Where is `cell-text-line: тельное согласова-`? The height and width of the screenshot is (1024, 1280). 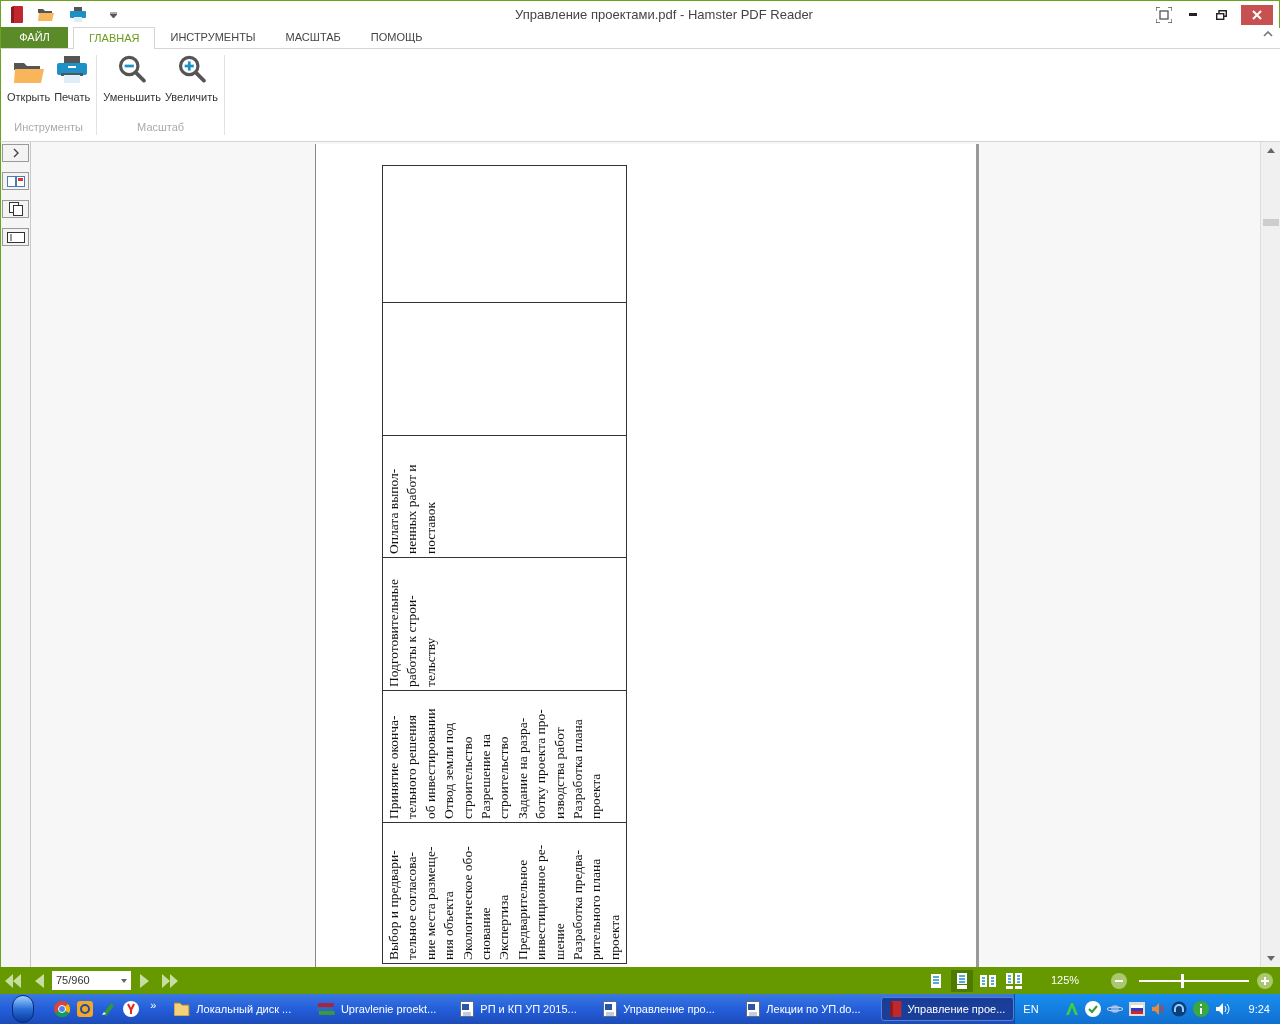
cell-text-line: тельное согласова- is located at coordinates (412, 905).